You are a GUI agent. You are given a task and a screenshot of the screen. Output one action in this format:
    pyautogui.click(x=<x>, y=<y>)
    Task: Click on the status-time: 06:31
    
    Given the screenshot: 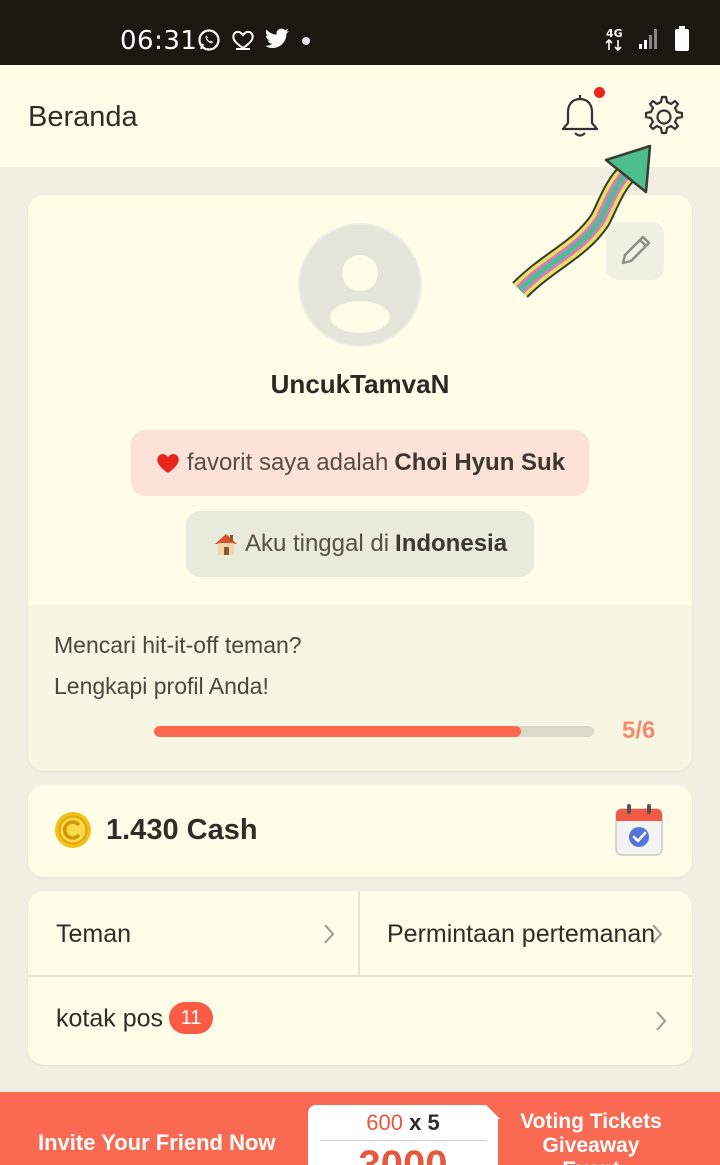 What is the action you would take?
    pyautogui.click(x=159, y=41)
    